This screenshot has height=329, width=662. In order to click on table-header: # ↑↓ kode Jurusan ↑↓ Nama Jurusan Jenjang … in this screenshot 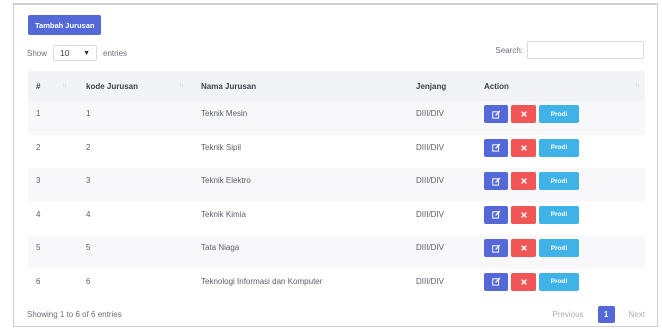, I will do `click(336, 86)`.